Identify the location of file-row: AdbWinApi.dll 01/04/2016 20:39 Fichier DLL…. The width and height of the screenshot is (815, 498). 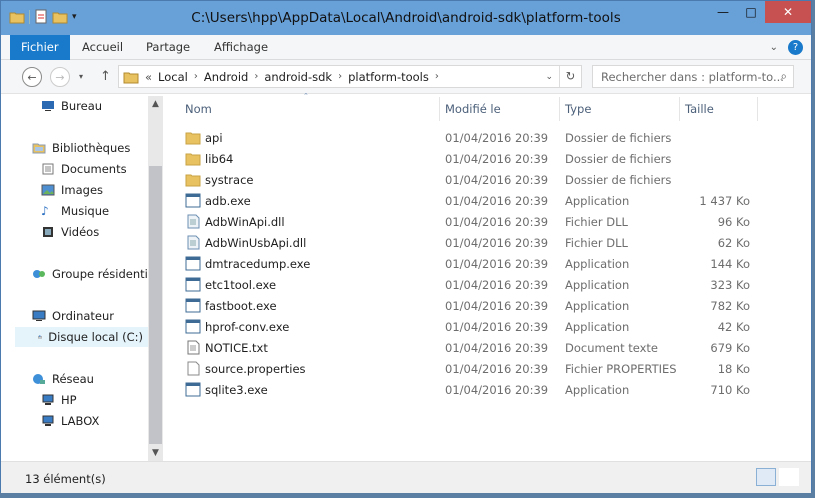
(489, 221).